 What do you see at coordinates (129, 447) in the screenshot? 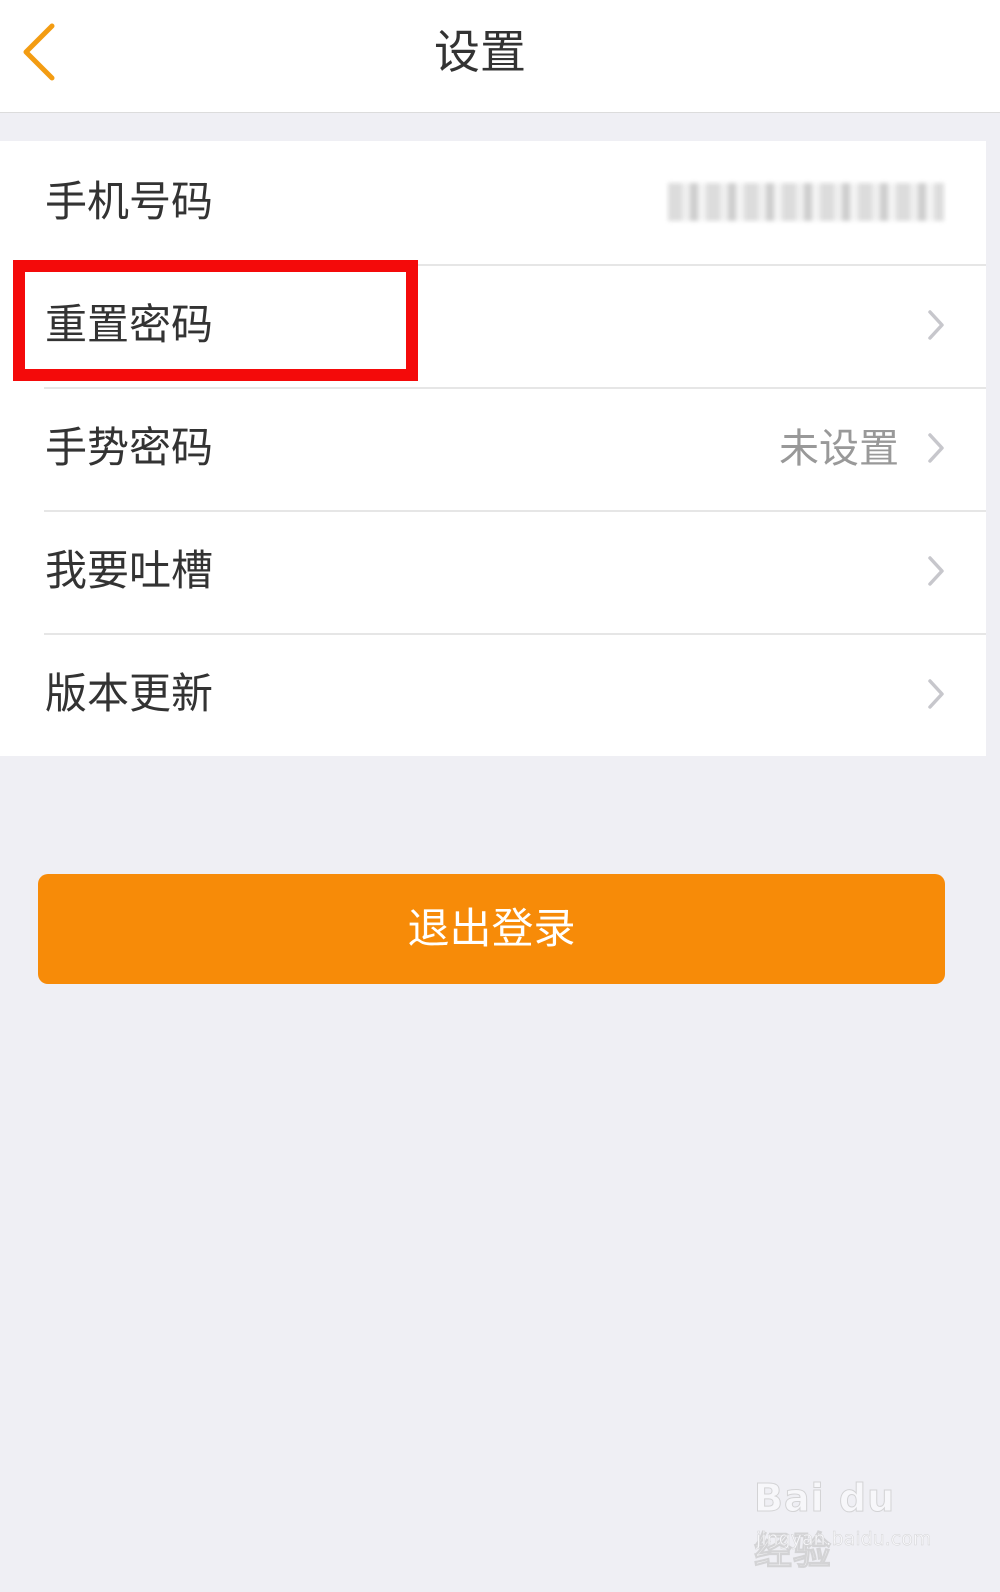
I see `settings-item-label: 手势密码` at bounding box center [129, 447].